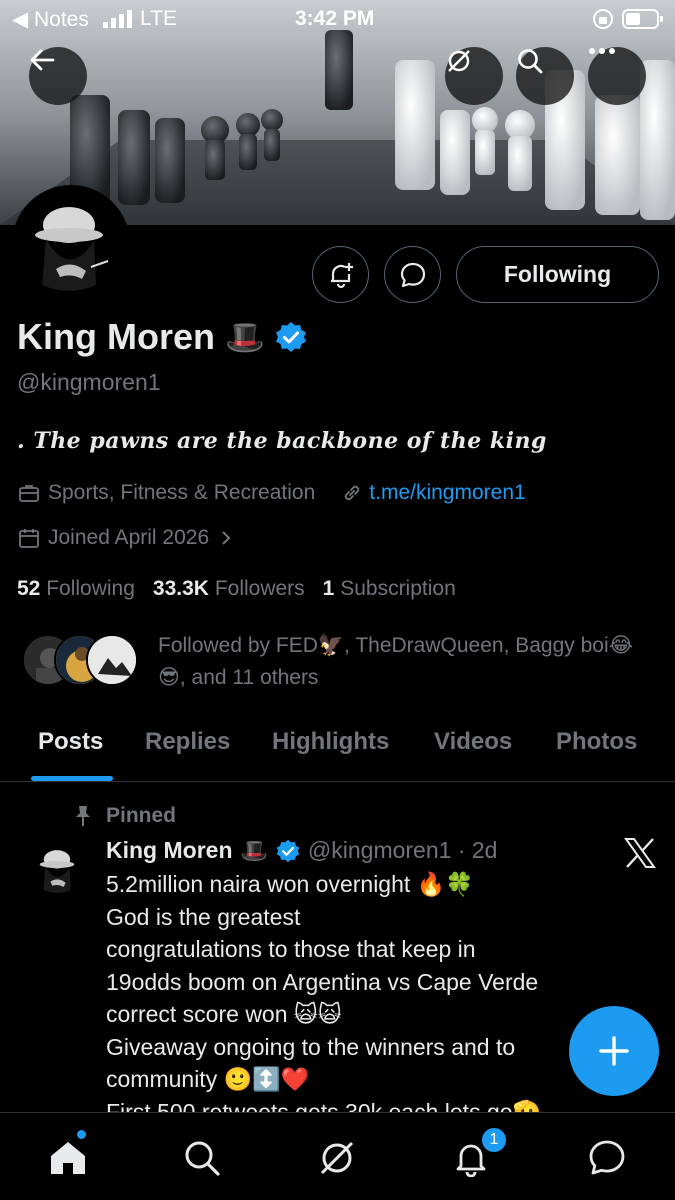 Image resolution: width=675 pixels, height=1200 pixels. Describe the element at coordinates (311, 1046) in the screenshot. I see `post-line: Giveaway ongoing to the winners and to` at that location.